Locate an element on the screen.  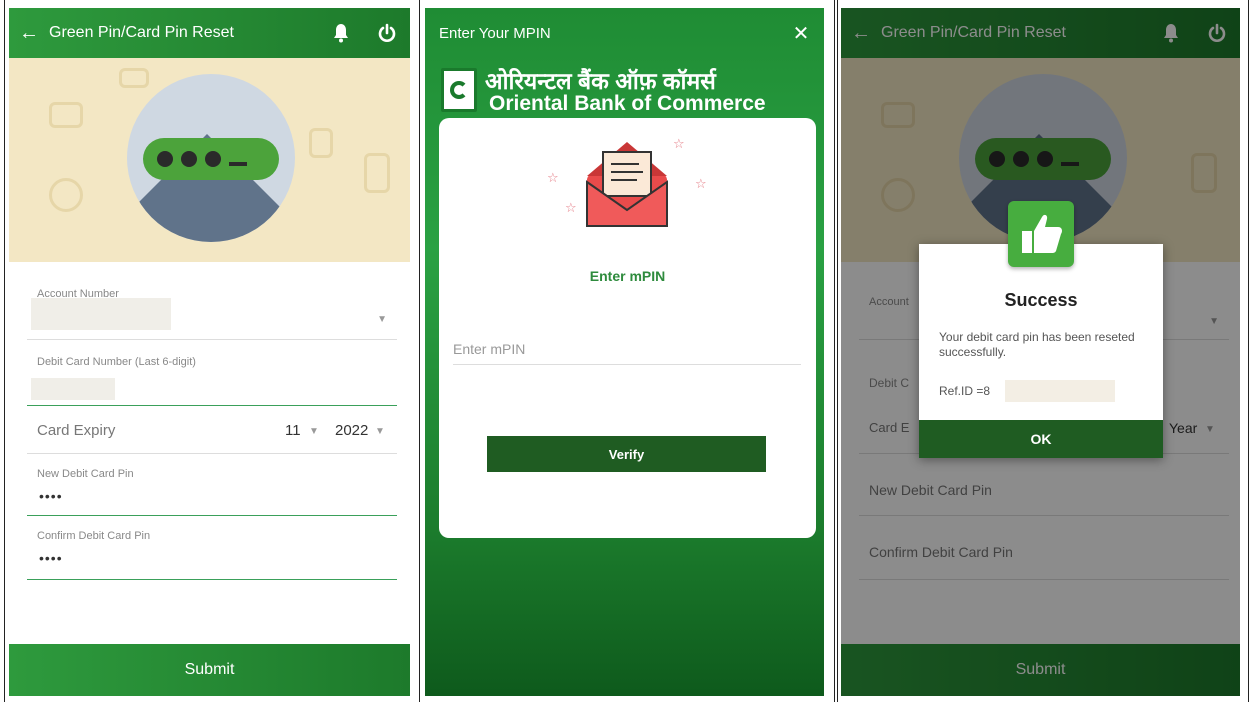
confirm-pin-field: Confirm Debit Card Pin •••• is located at coordinates (212, 548).